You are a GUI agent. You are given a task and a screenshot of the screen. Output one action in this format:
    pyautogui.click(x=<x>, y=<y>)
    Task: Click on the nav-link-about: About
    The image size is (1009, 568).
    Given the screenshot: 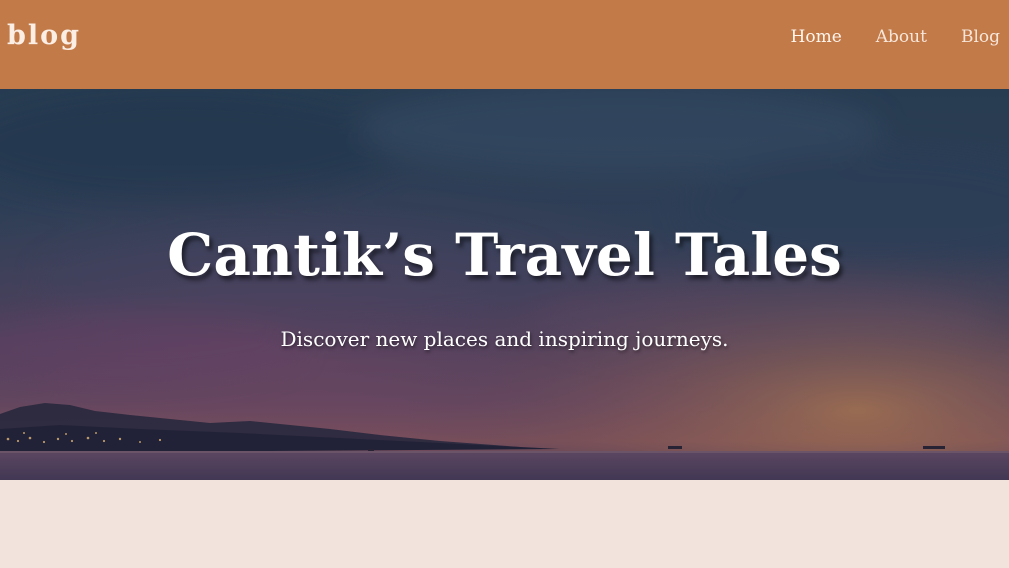 What is the action you would take?
    pyautogui.click(x=901, y=37)
    